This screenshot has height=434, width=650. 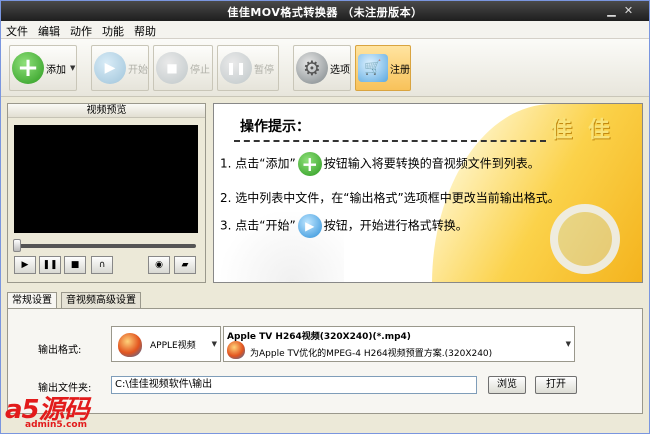 What do you see at coordinates (628, 10) in the screenshot?
I see `close-icon: ✕` at bounding box center [628, 10].